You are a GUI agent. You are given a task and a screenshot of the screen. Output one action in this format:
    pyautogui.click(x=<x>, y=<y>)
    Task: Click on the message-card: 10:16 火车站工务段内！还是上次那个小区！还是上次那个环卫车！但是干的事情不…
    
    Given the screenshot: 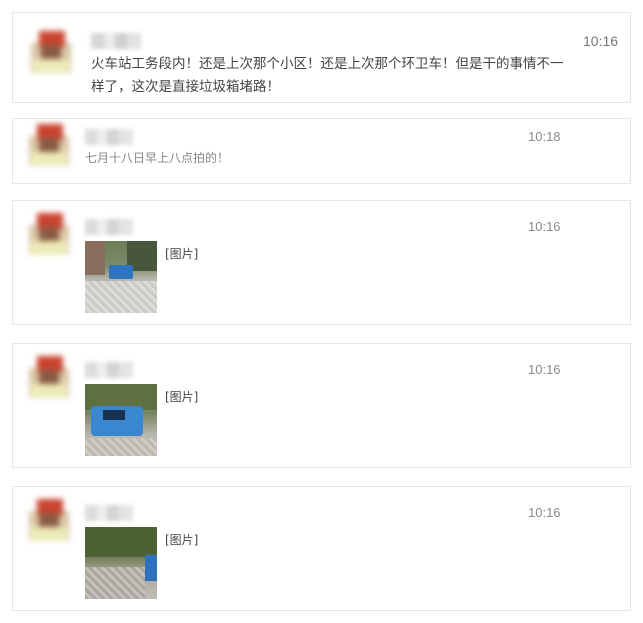 What is the action you would take?
    pyautogui.click(x=321, y=57)
    